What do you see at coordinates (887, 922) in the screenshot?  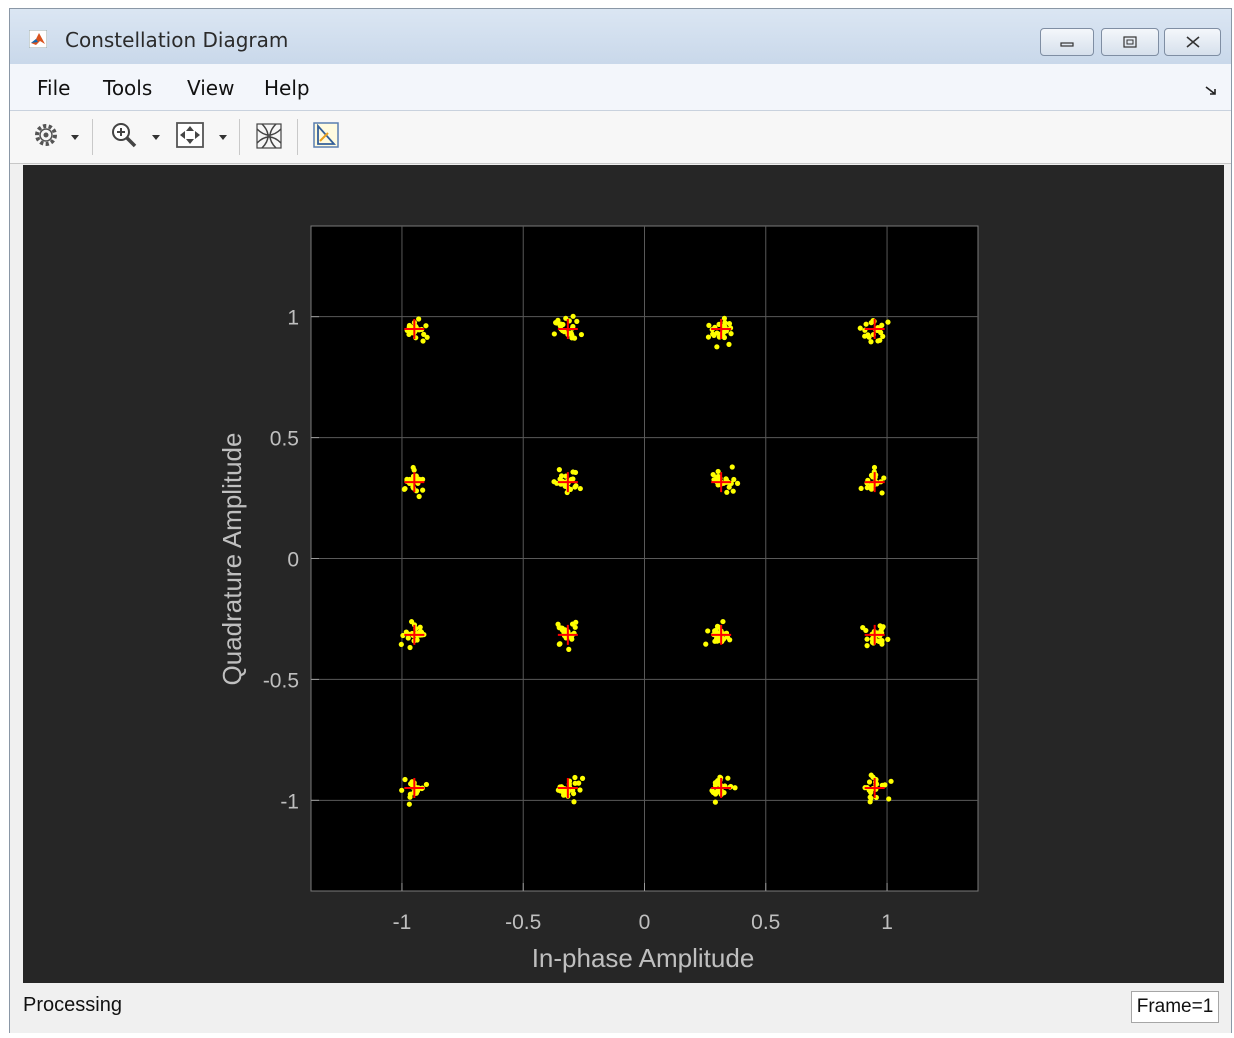 I see `x-tick-label: 1` at bounding box center [887, 922].